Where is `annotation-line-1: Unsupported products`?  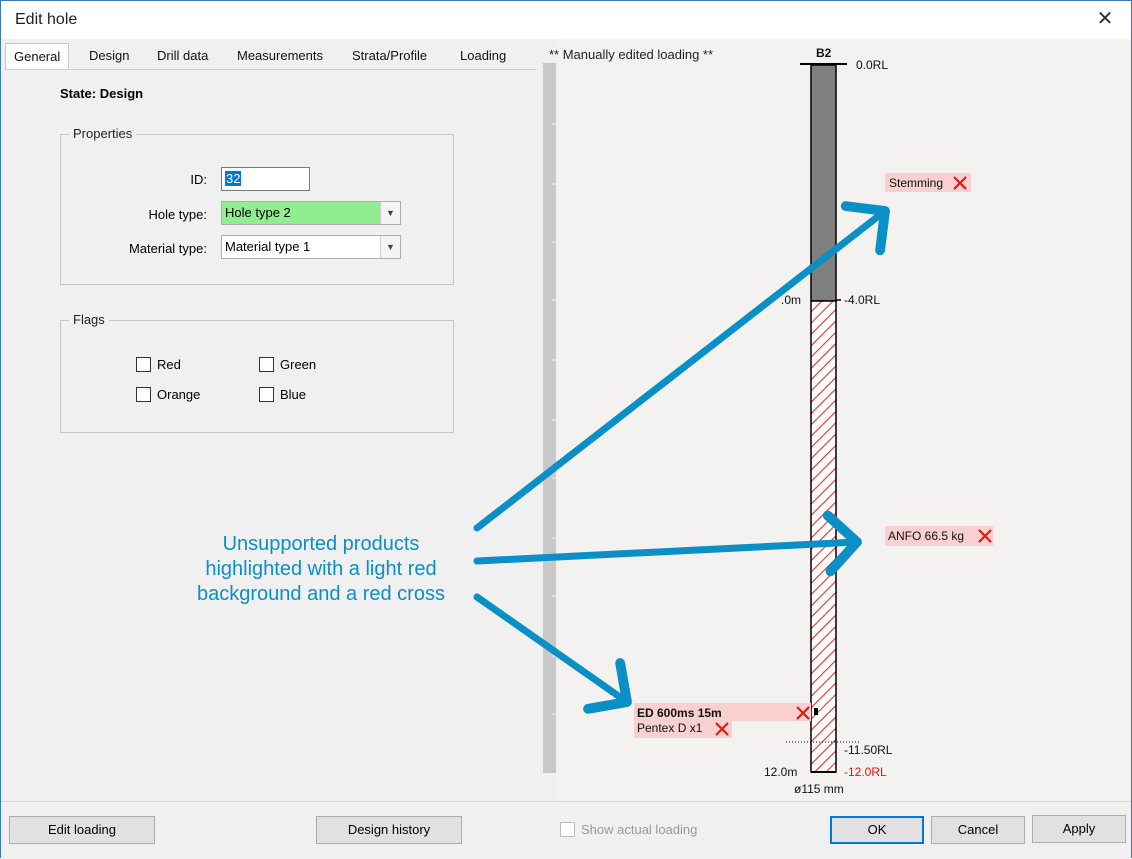
annotation-line-1: Unsupported products is located at coordinates (321, 544).